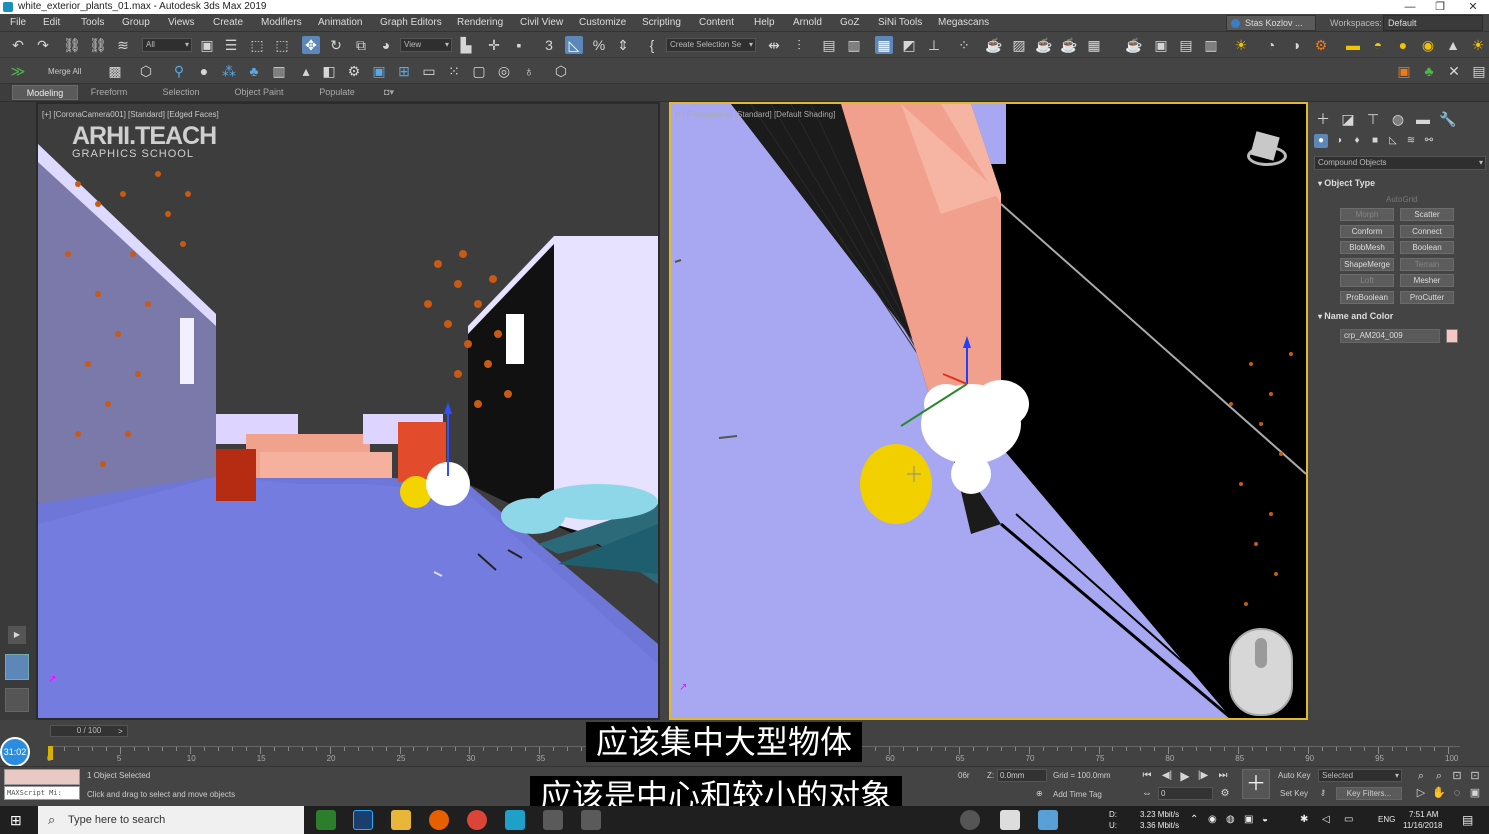  Describe the element at coordinates (900, 22) in the screenshot. I see `menu-sini-tools: SiNi Tools` at that location.